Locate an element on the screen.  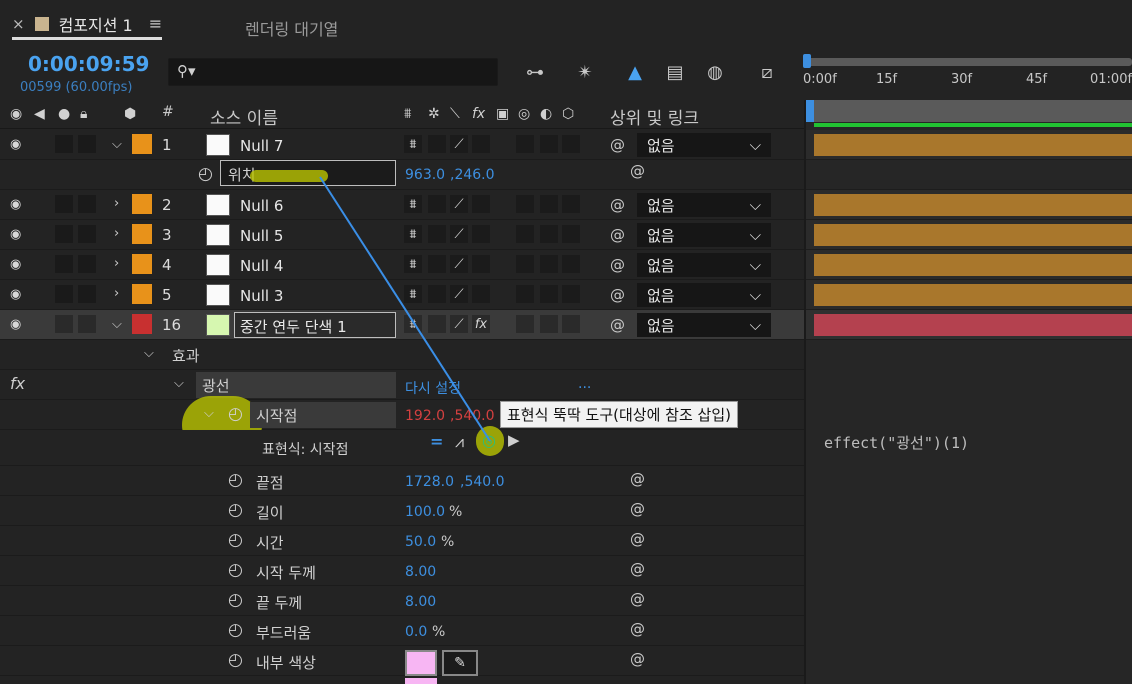
tooltip: 표현식 뚝딱 도구(대상에 참조 삽입) is located at coordinates (619, 414).